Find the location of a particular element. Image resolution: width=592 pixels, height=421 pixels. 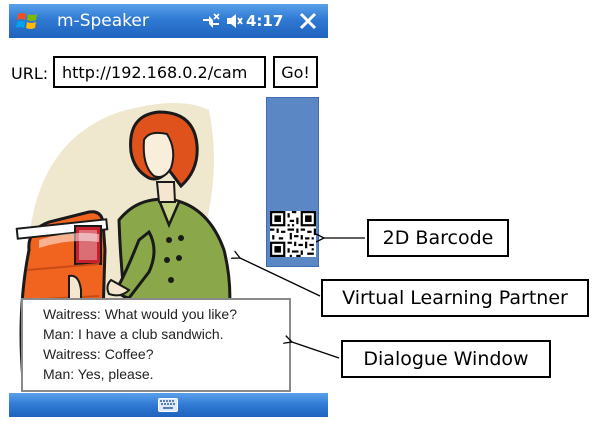

close-icon is located at coordinates (308, 21).